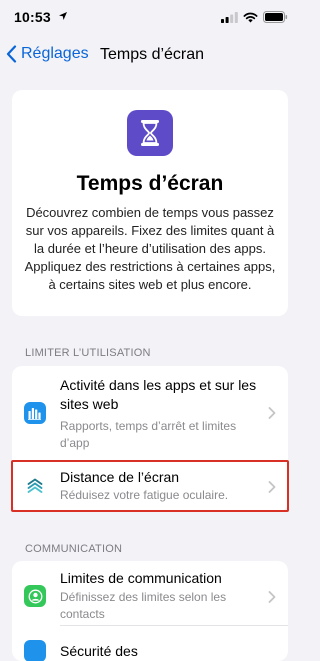  I want to click on status-time: 10:53, so click(32, 17).